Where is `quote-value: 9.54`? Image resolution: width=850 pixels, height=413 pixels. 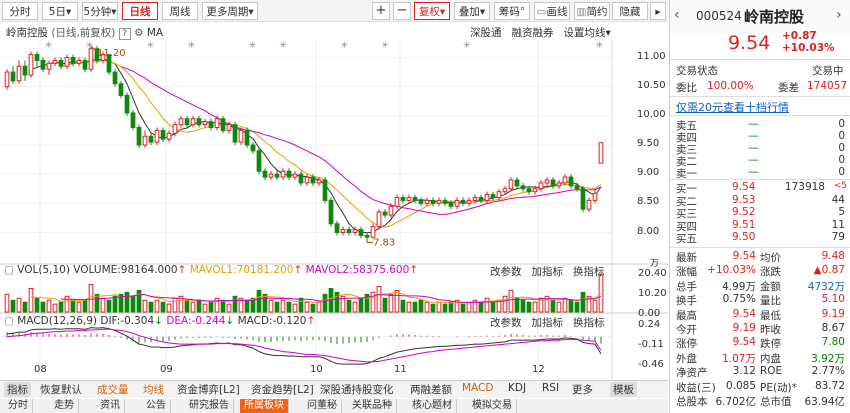
quote-value: 9.54 is located at coordinates (744, 342).